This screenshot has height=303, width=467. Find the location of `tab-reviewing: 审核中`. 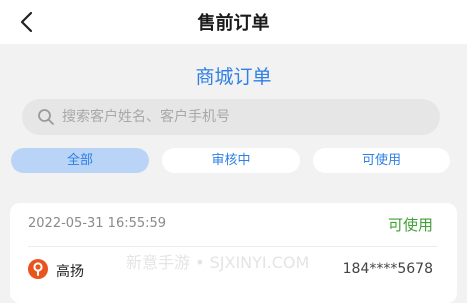

tab-reviewing: 审核中 is located at coordinates (231, 160).